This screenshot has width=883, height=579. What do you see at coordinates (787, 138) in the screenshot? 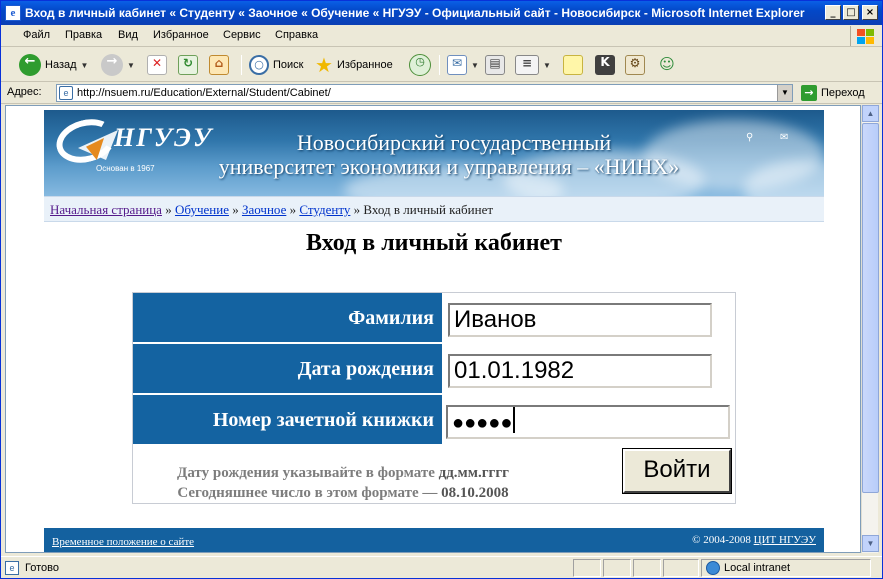
I see `site-mail-icon: ✉` at bounding box center [787, 138].